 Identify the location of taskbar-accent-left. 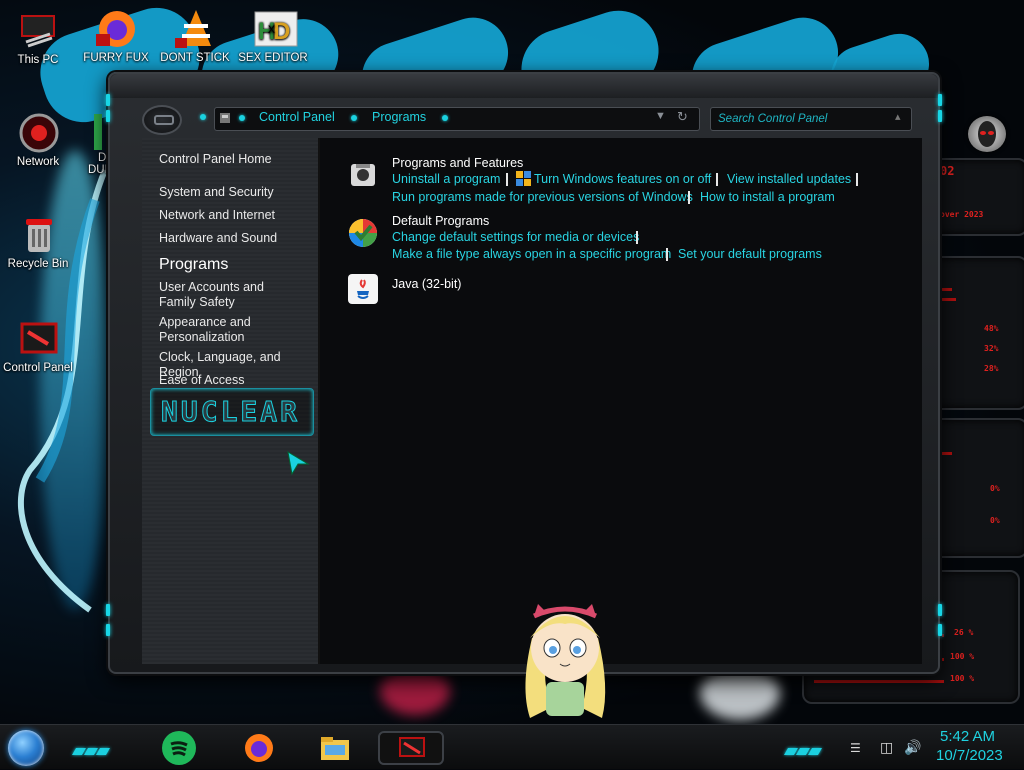
(91, 748).